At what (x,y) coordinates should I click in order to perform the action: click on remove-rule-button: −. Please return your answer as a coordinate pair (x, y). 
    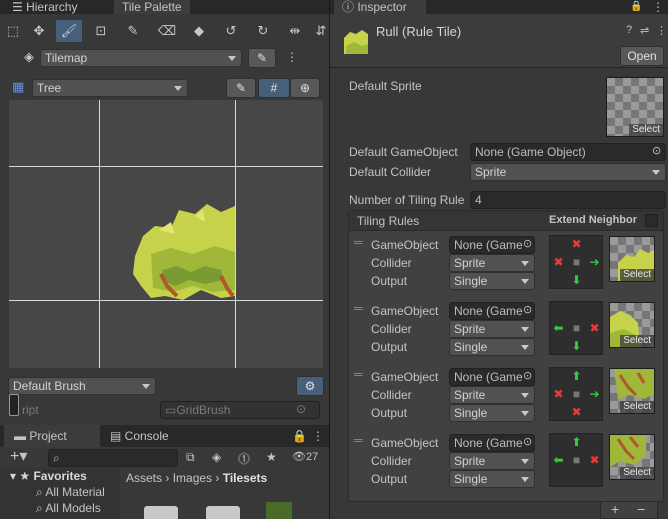
    Looking at the image, I should click on (641, 509).